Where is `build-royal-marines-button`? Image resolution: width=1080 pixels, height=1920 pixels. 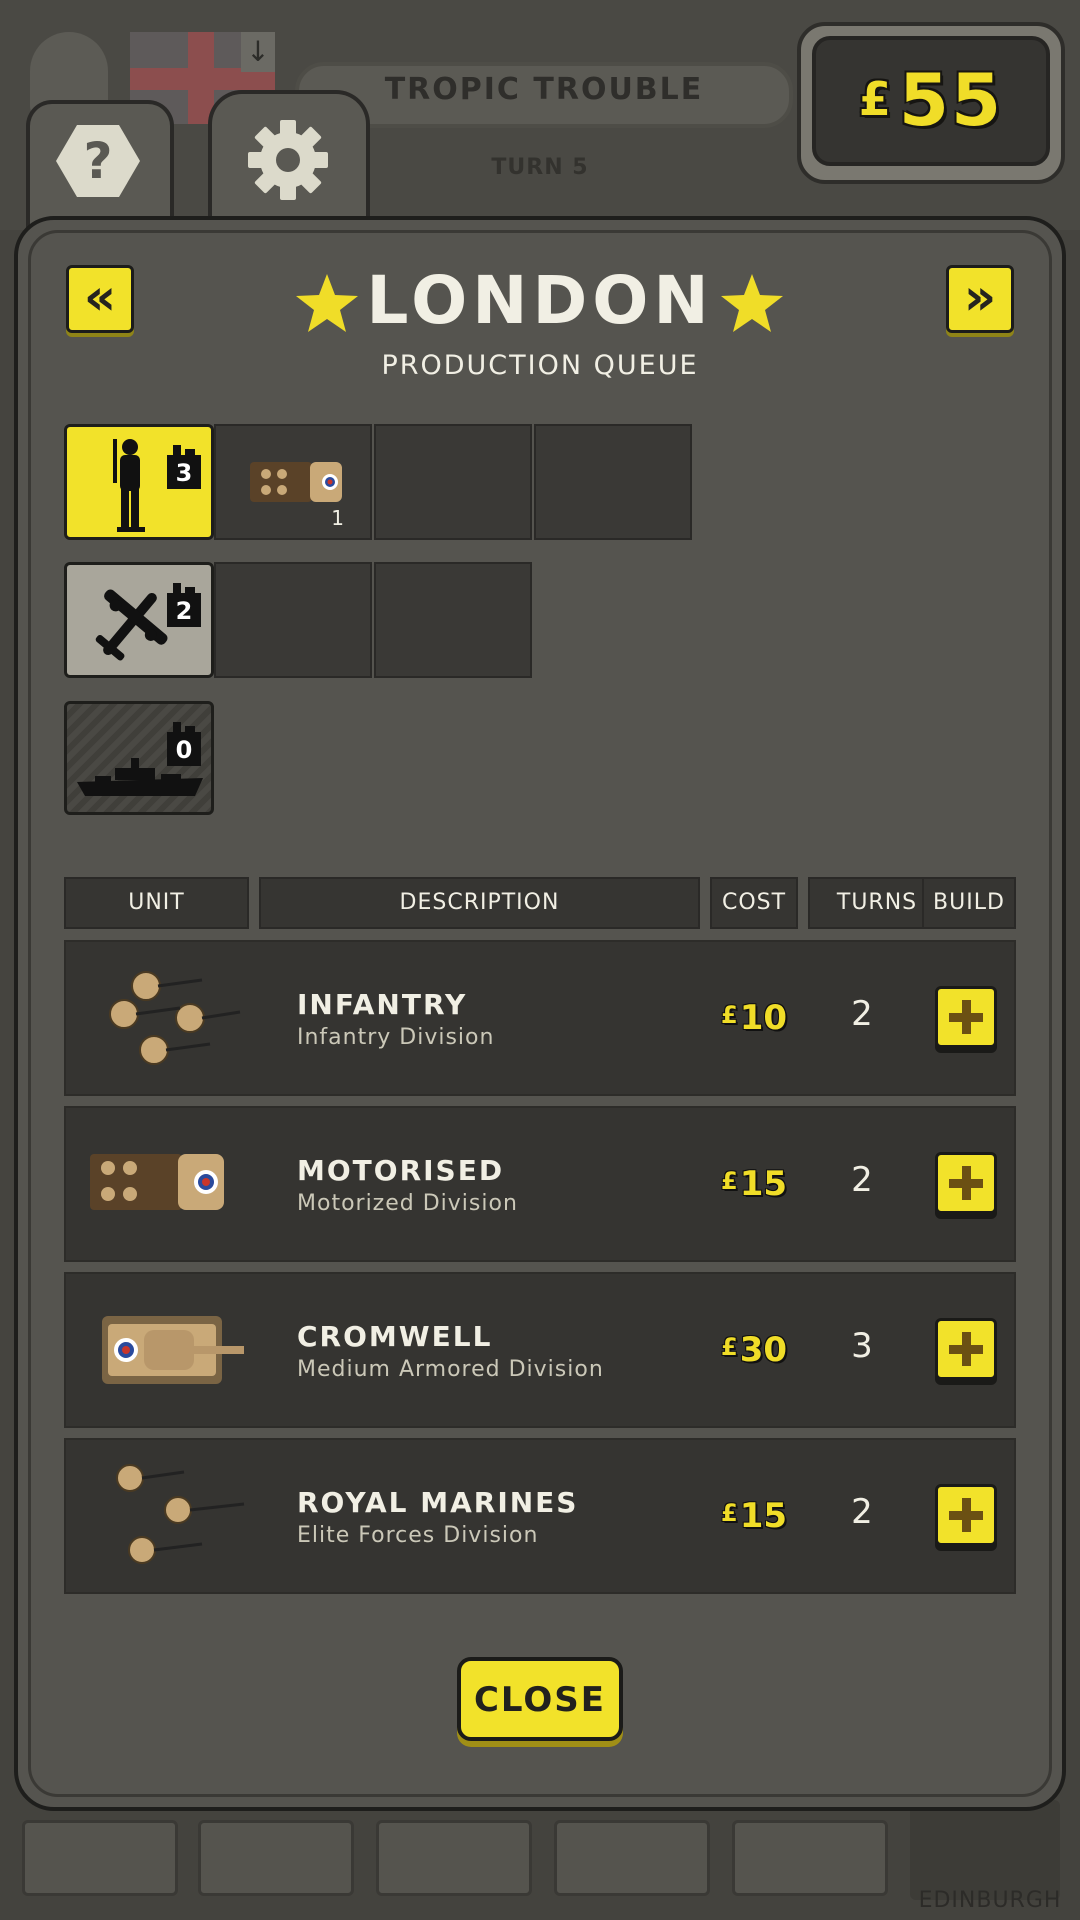
build-royal-marines-button is located at coordinates (966, 1515).